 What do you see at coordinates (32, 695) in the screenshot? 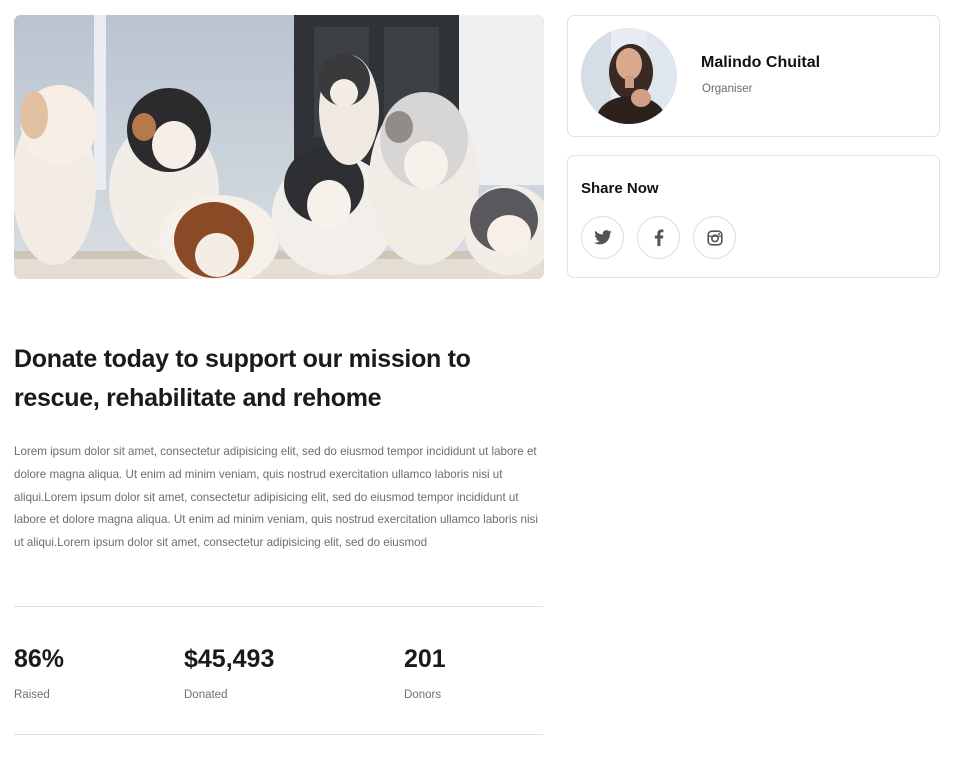
I see `stat-label: Raised` at bounding box center [32, 695].